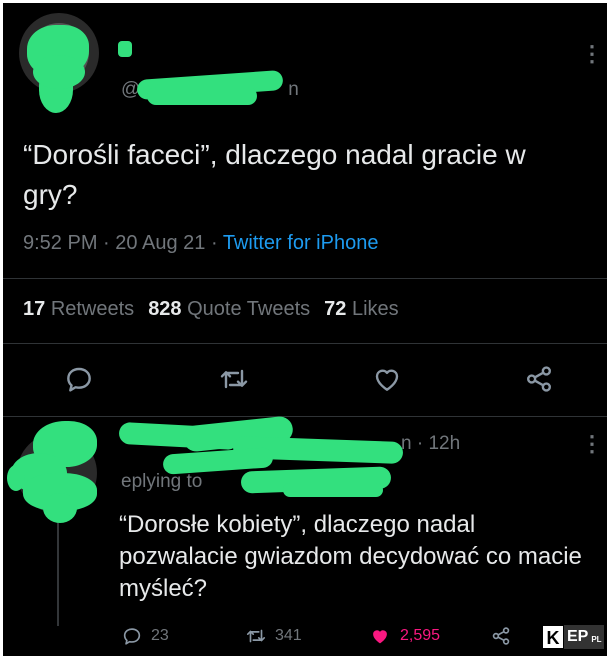 The image size is (610, 659). Describe the element at coordinates (361, 309) in the screenshot. I see `likes-stat: 72 Likes` at that location.